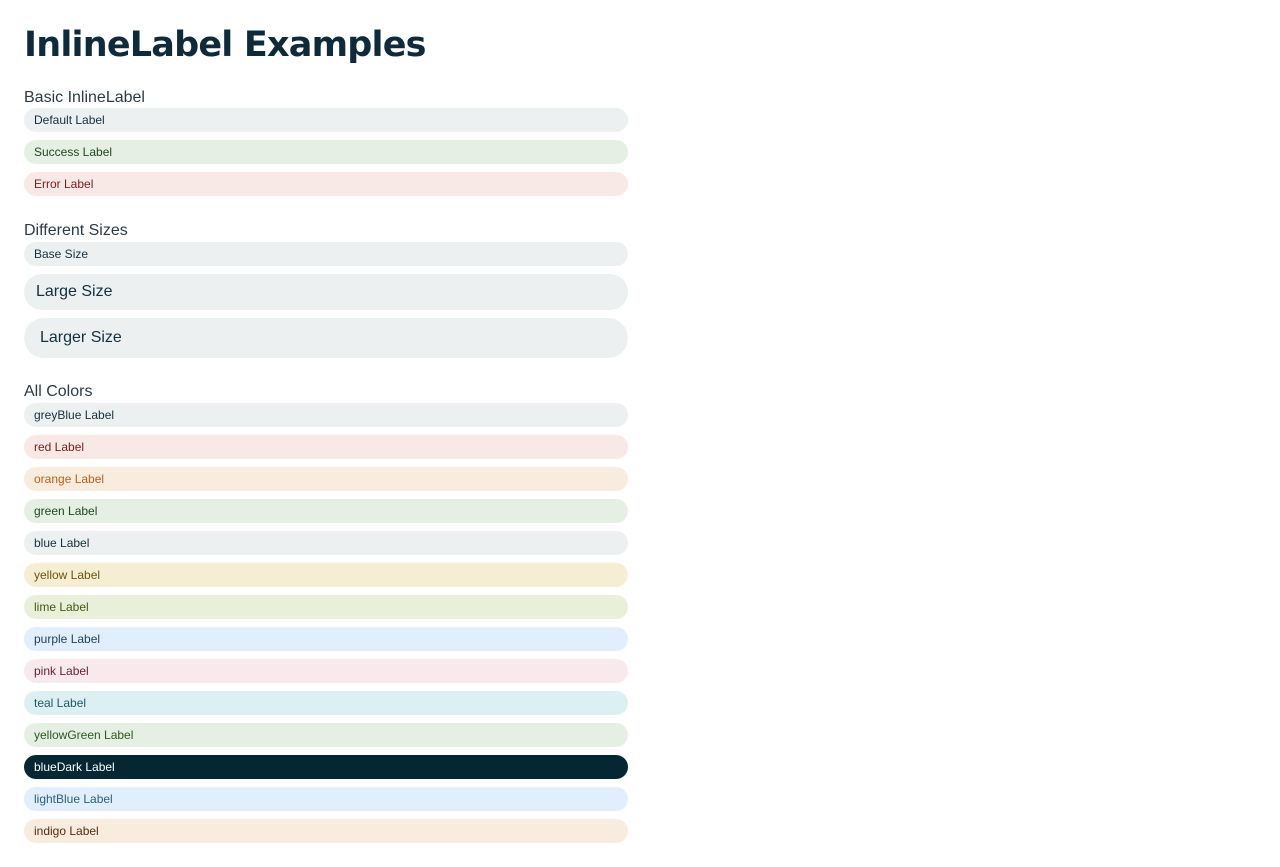 The image size is (1280, 867). I want to click on inline-label-orange: orange Label, so click(326, 479).